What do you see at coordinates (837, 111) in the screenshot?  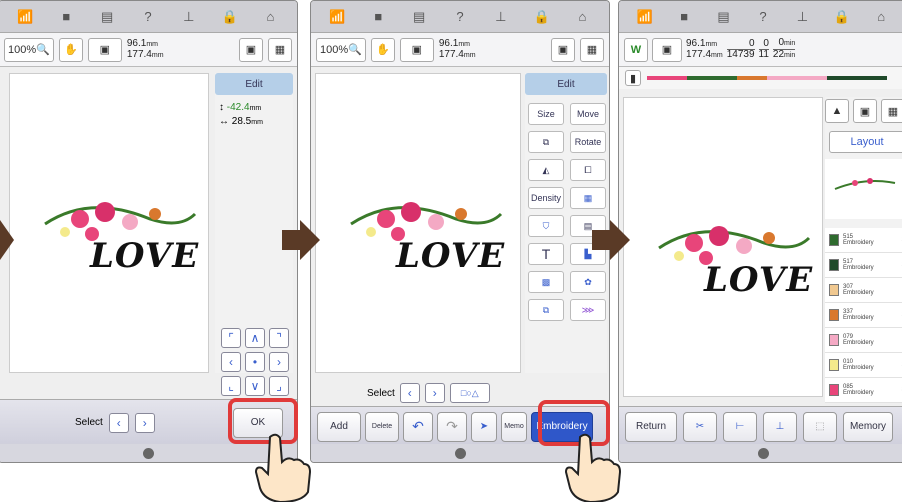 I see `up-triangle-icon: ▲` at bounding box center [837, 111].